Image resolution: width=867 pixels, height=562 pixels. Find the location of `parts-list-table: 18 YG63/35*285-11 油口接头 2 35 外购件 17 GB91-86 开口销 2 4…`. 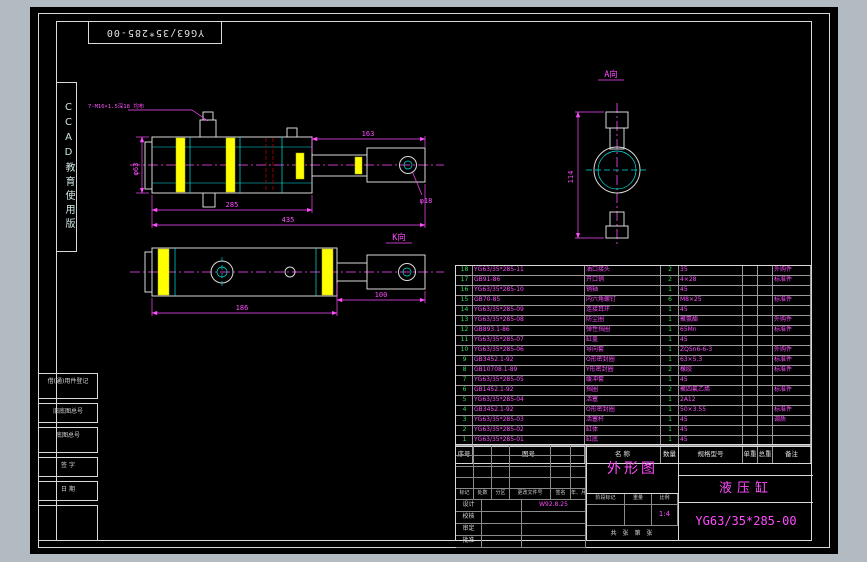

parts-list-table: 18 YG63/35*285-11 油口接头 2 35 外购件 17 GB91-86 开口销 2 4… is located at coordinates (633, 364).